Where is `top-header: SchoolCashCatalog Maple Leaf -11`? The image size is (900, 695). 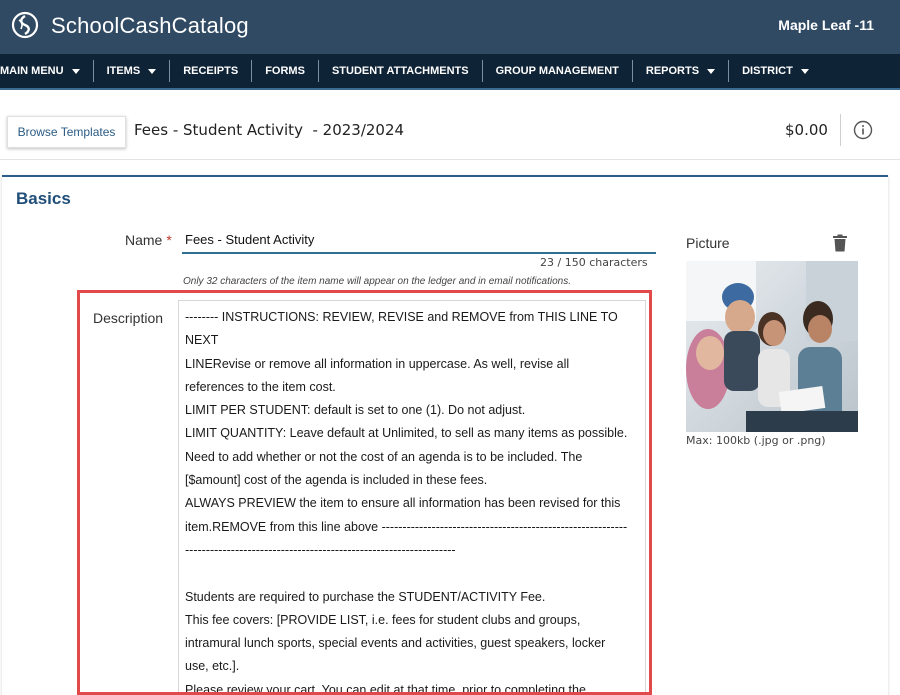 top-header: SchoolCashCatalog Maple Leaf -11 is located at coordinates (450, 27).